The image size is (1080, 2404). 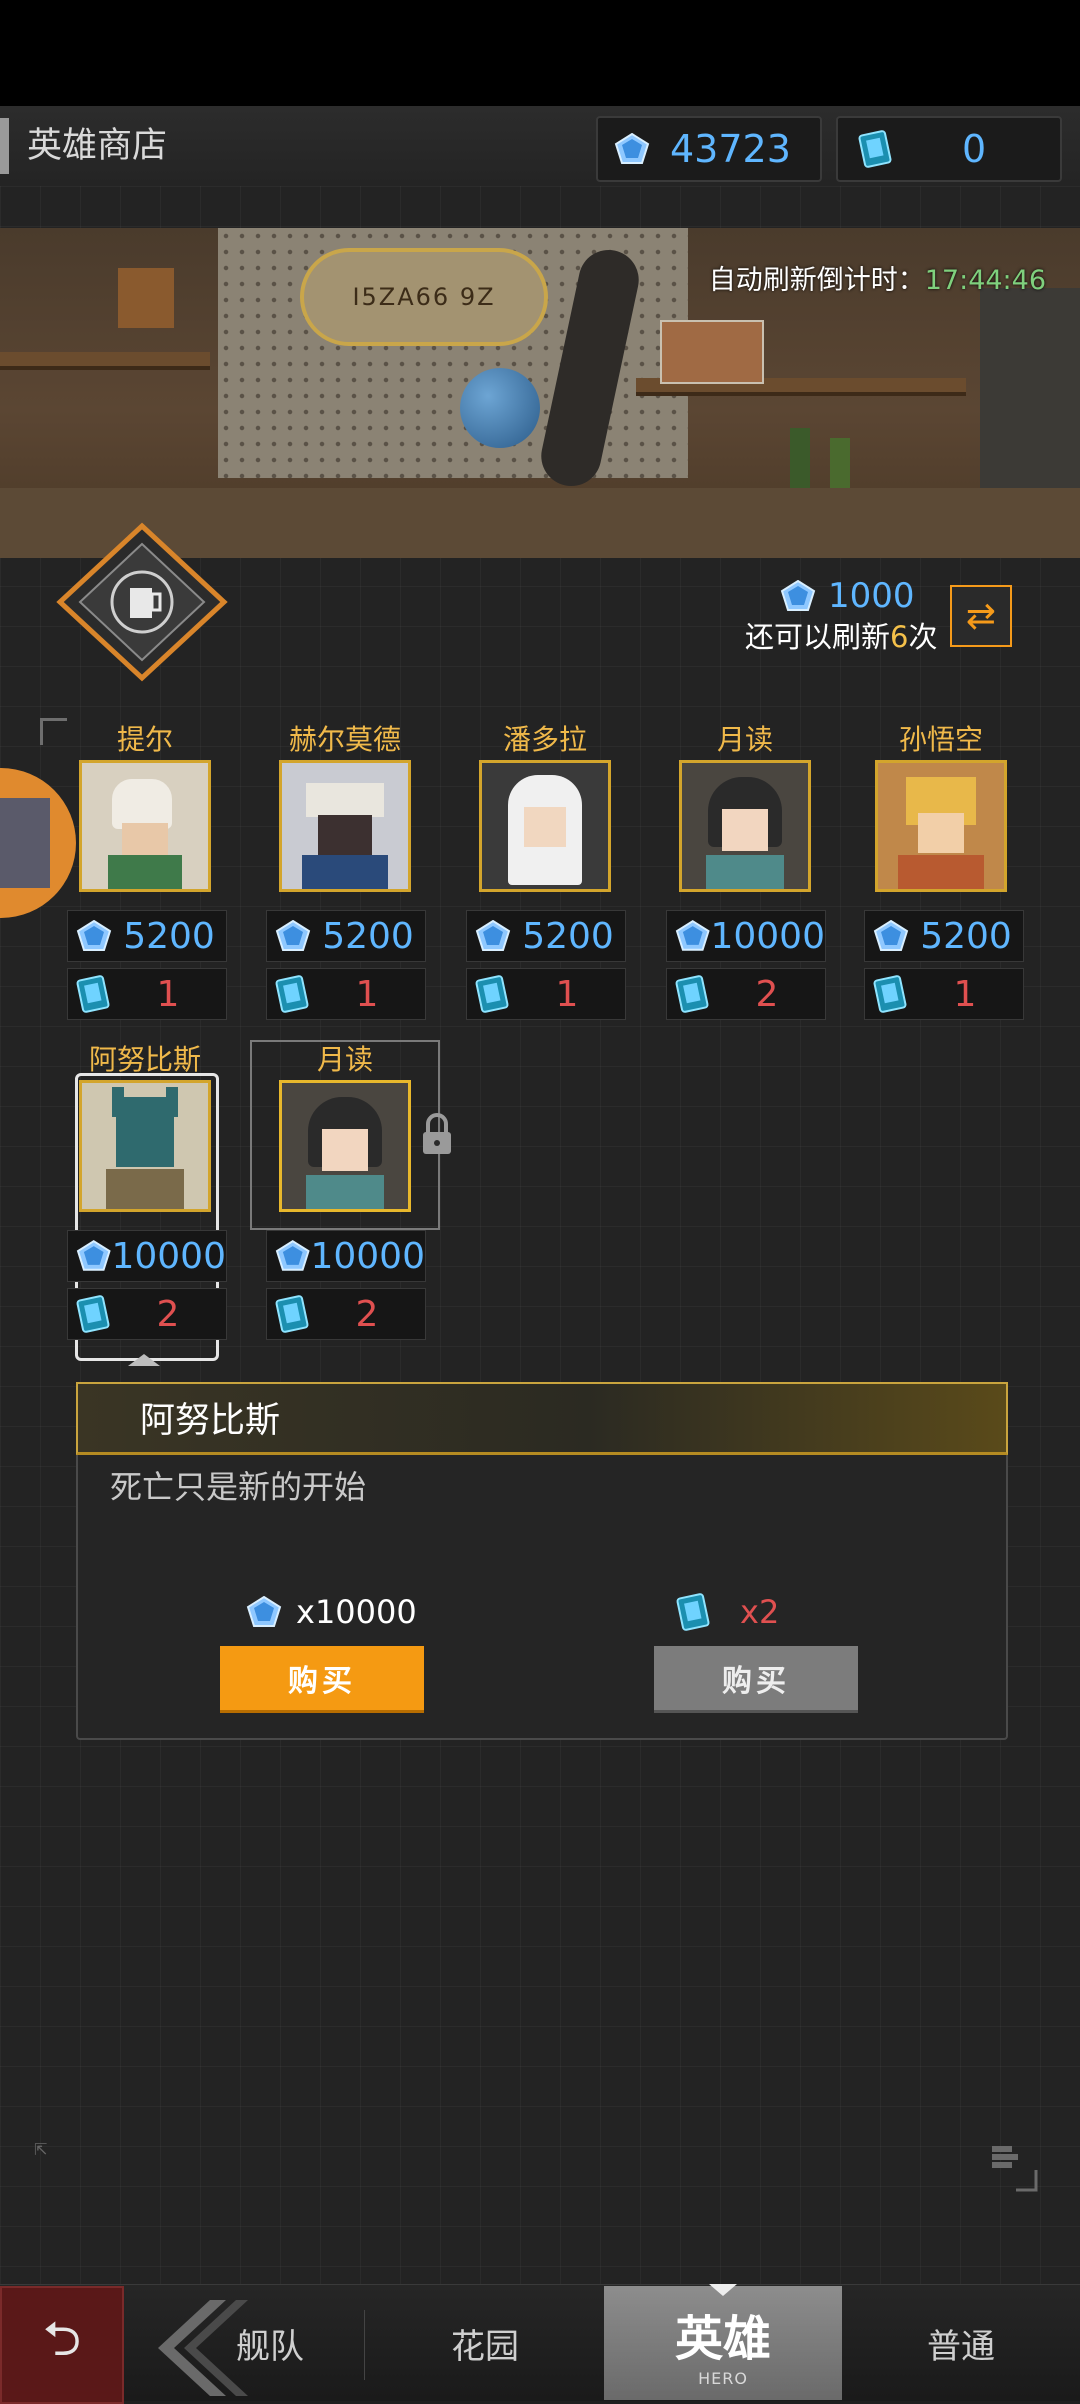 What do you see at coordinates (41, 2149) in the screenshot?
I see `collapse-icon: ⇱` at bounding box center [41, 2149].